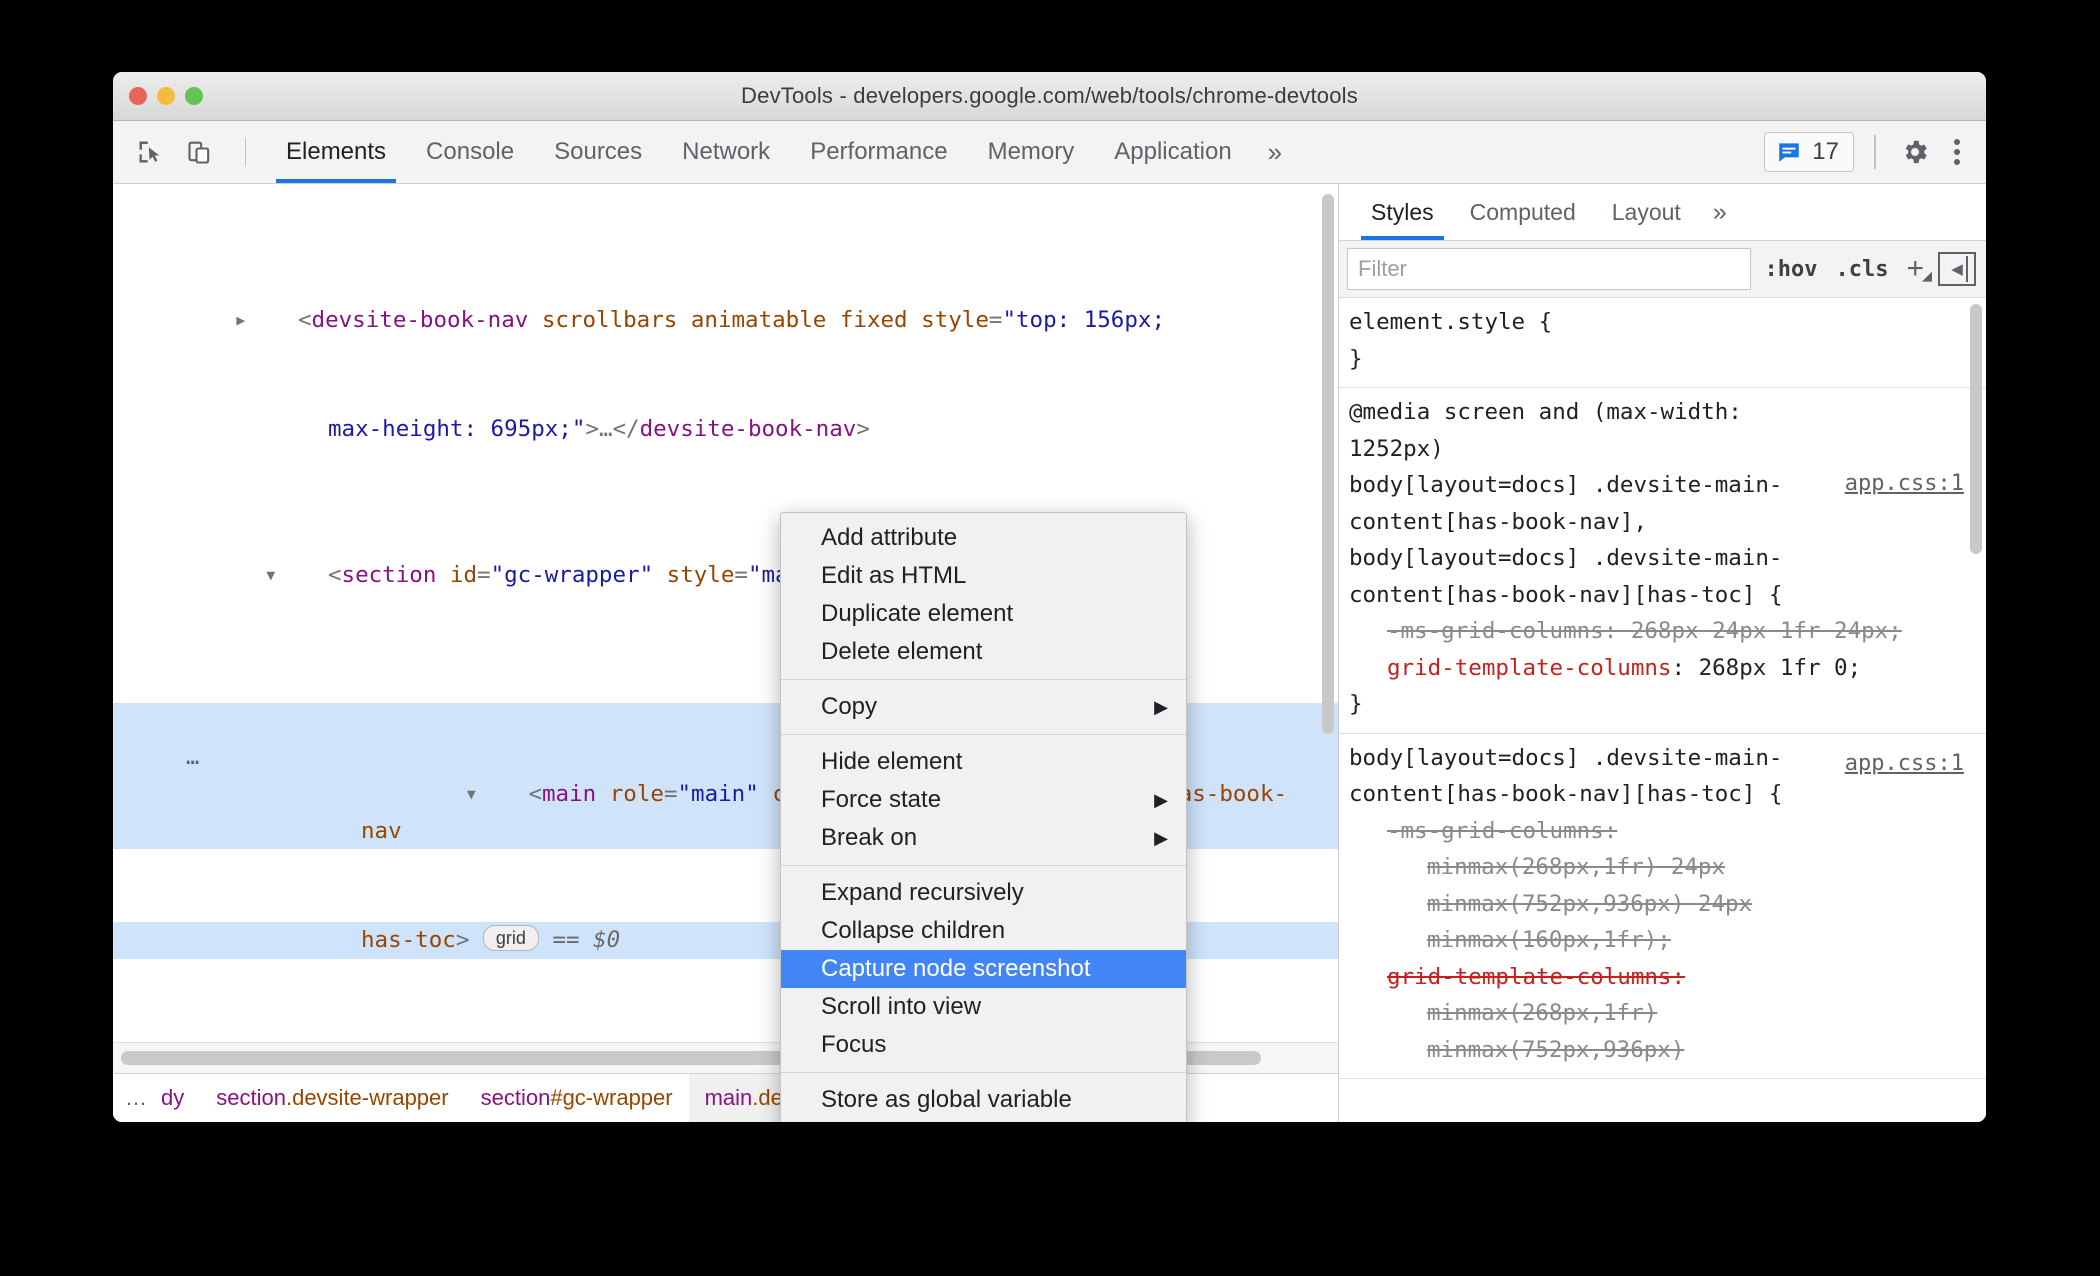 The height and width of the screenshot is (1276, 2100). Describe the element at coordinates (332, 1098) in the screenshot. I see `breadcrumb-item-section-devsite-wrapper: section .devsite-wrapper` at that location.